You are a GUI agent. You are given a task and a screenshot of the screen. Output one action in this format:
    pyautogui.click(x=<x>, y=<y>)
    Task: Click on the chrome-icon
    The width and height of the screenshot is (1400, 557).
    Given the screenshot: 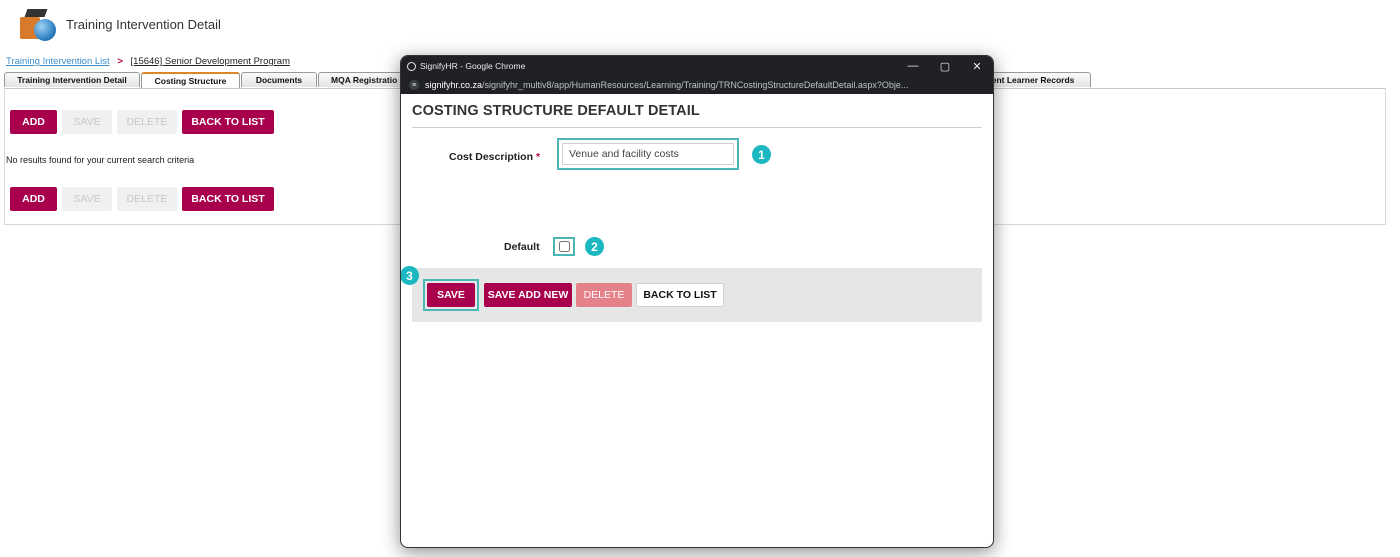 What is the action you would take?
    pyautogui.click(x=411, y=66)
    